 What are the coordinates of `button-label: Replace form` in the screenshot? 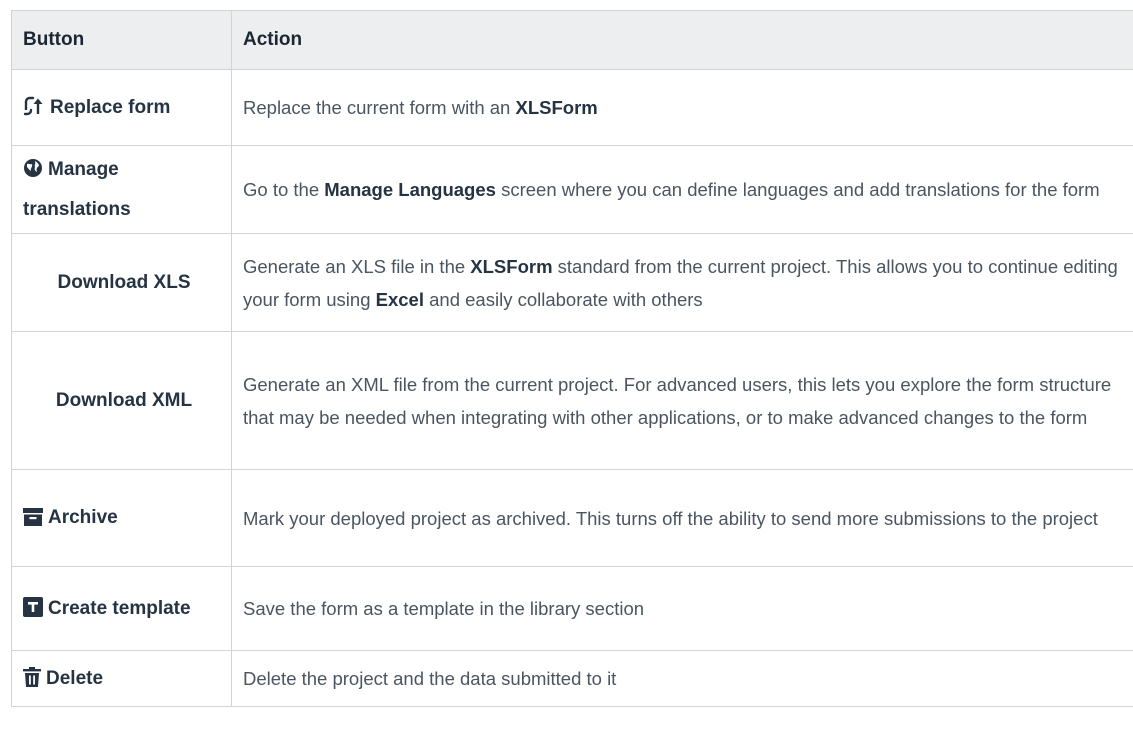 It's located at (110, 107).